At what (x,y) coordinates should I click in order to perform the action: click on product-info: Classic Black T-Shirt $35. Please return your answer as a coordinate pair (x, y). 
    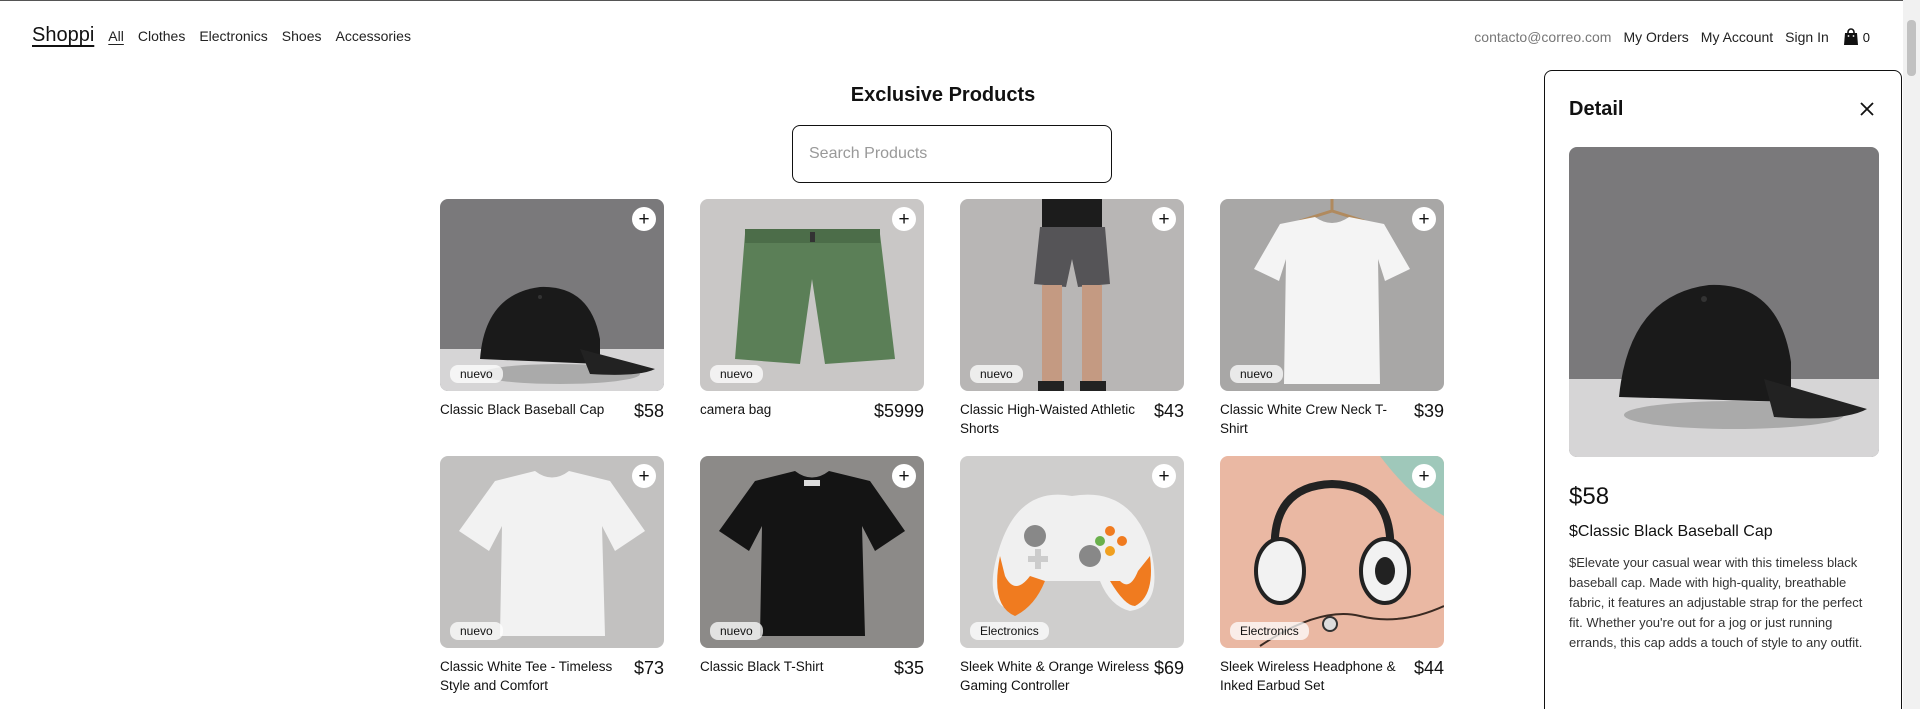
    Looking at the image, I should click on (812, 668).